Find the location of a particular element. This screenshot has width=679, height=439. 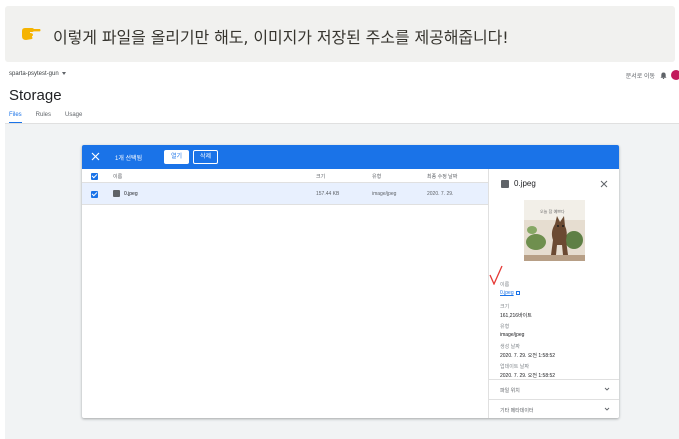

size-value: 161,216바이트 is located at coordinates (516, 316).